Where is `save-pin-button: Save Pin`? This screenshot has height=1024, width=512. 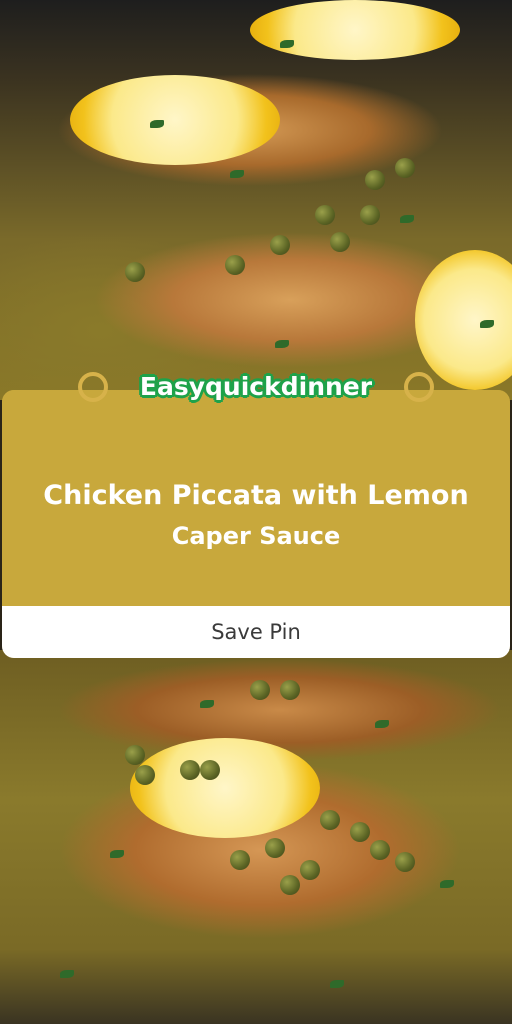
save-pin-button: Save Pin is located at coordinates (256, 632).